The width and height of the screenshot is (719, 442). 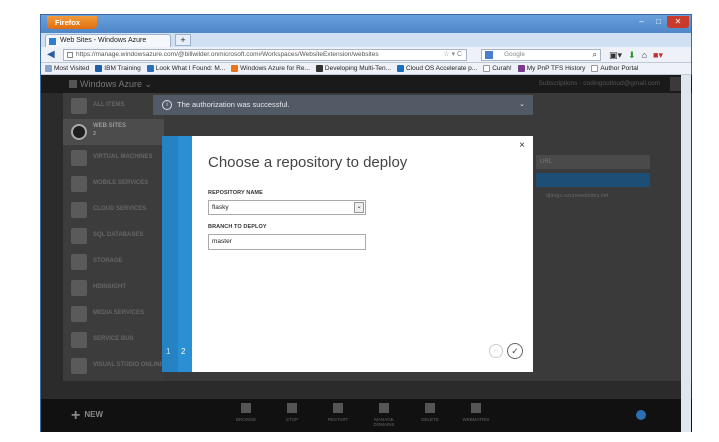 I want to click on tab-web-sites: Web Sites - Windows Azure, so click(x=108, y=40).